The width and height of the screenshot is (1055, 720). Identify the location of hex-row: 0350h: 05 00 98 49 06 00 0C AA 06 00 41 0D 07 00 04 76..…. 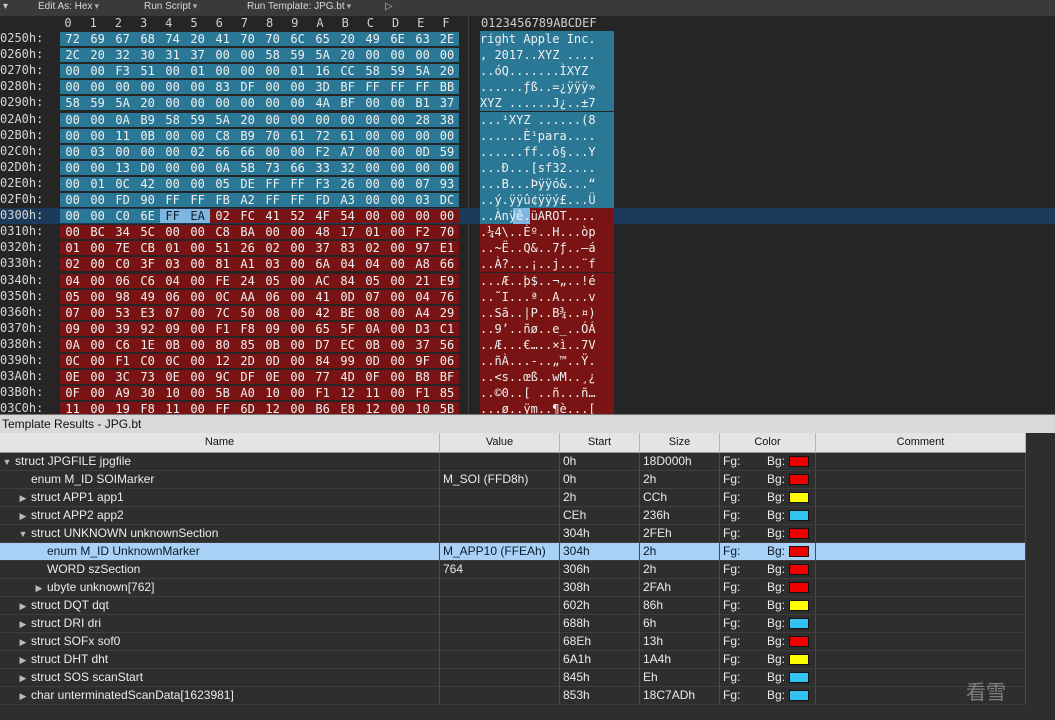
(527, 296).